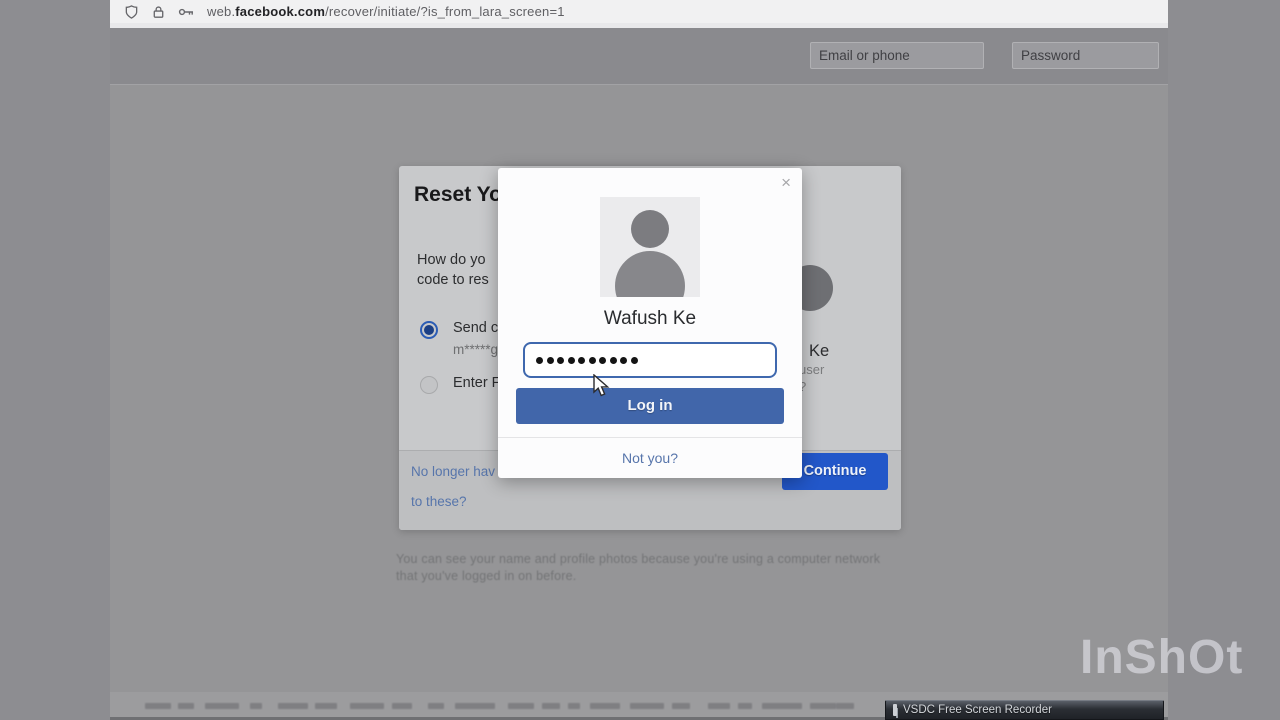  I want to click on lock-icon, so click(158, 12).